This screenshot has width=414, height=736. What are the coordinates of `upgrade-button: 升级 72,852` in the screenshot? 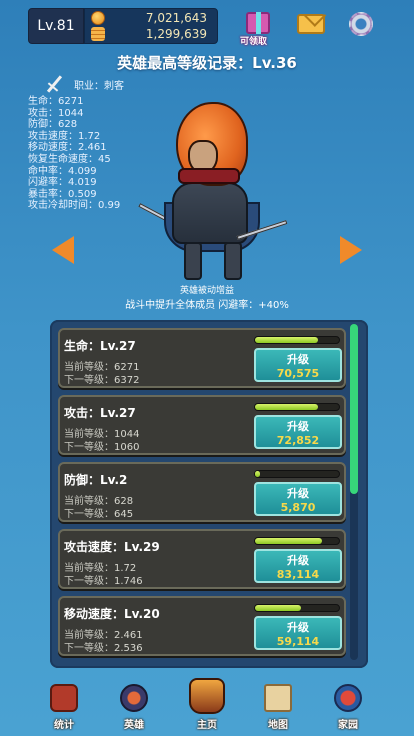 It's located at (298, 432).